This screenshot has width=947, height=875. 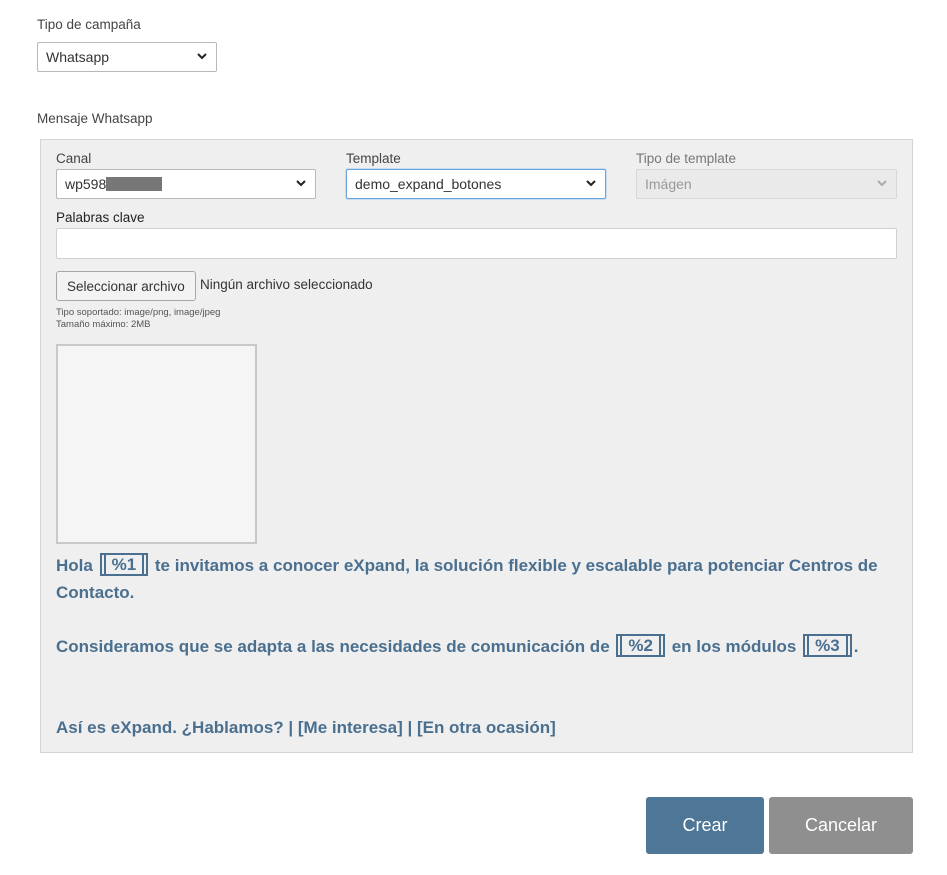 I want to click on variable-label: %3, so click(x=827, y=645).